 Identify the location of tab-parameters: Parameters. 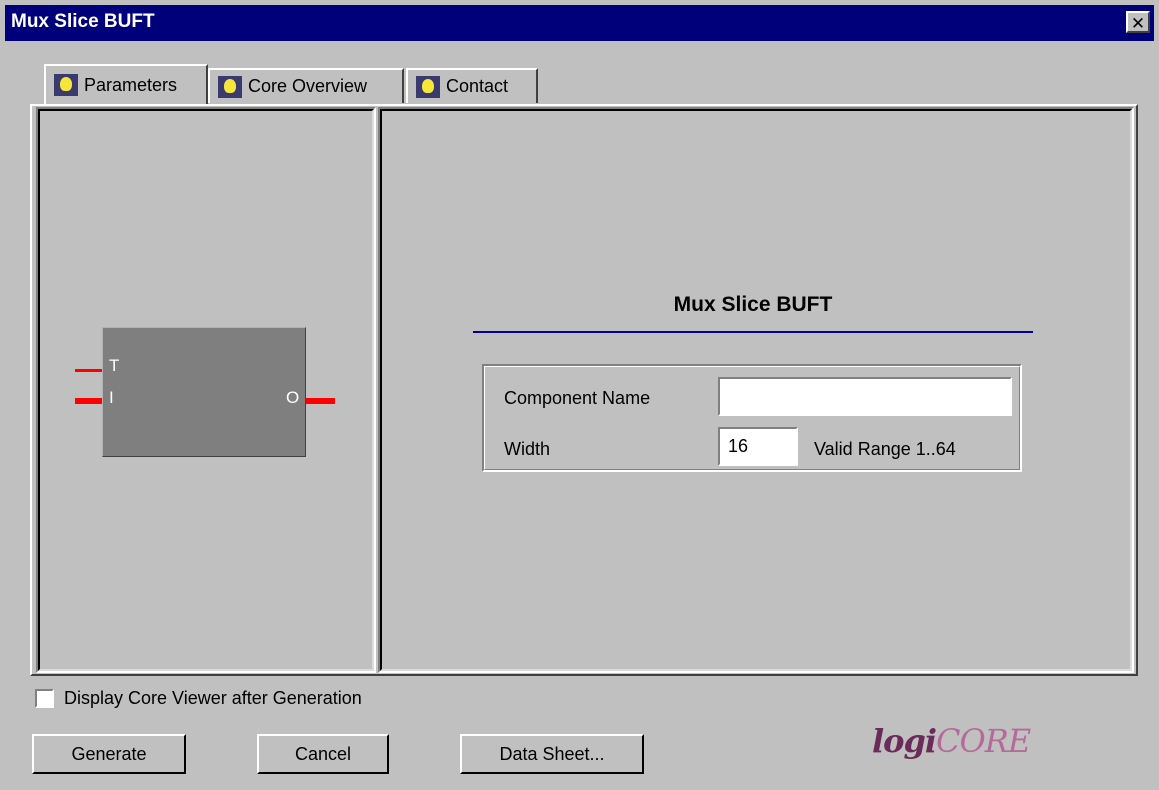
(126, 84).